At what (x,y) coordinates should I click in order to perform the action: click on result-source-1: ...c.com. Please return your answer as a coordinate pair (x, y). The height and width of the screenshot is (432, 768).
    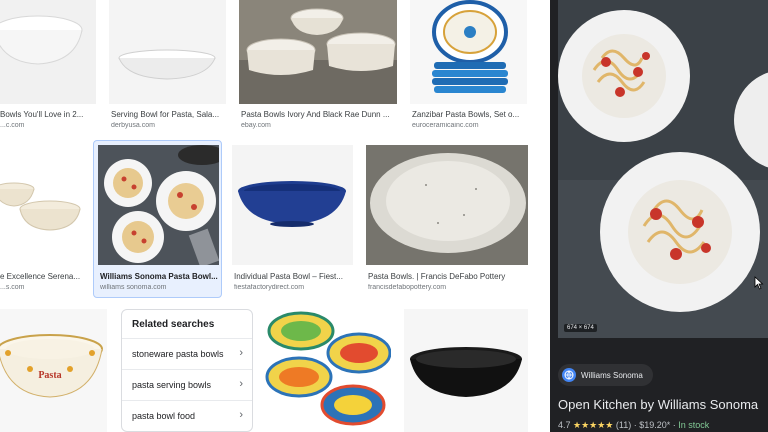
    Looking at the image, I should click on (12, 125).